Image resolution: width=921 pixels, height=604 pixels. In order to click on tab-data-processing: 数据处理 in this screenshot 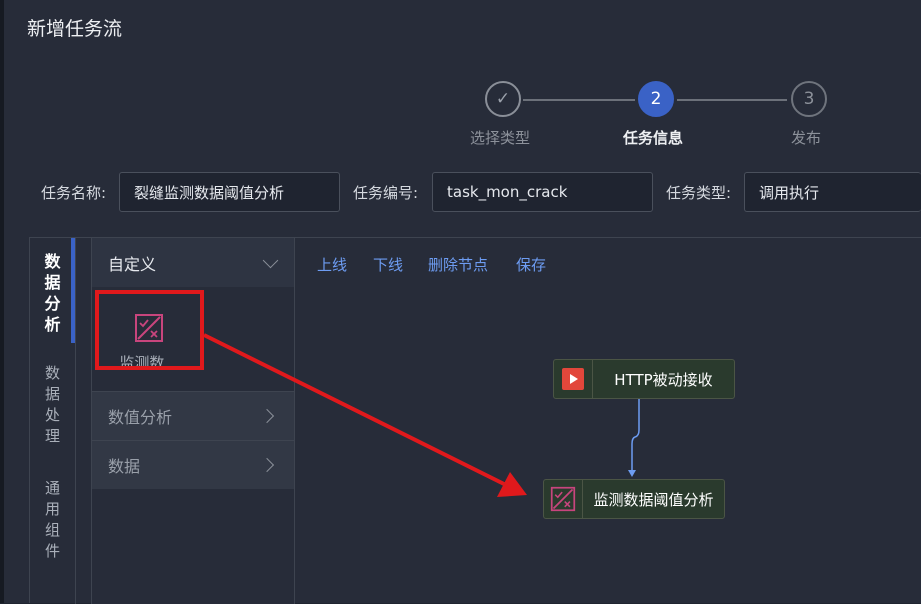, I will do `click(52, 405)`.